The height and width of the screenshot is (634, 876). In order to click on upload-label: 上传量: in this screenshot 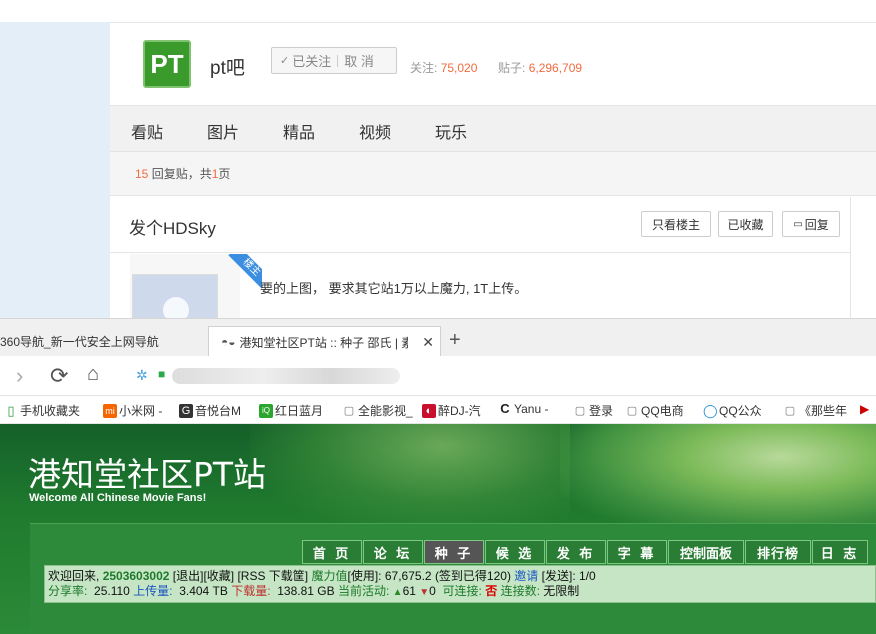, I will do `click(153, 591)`.